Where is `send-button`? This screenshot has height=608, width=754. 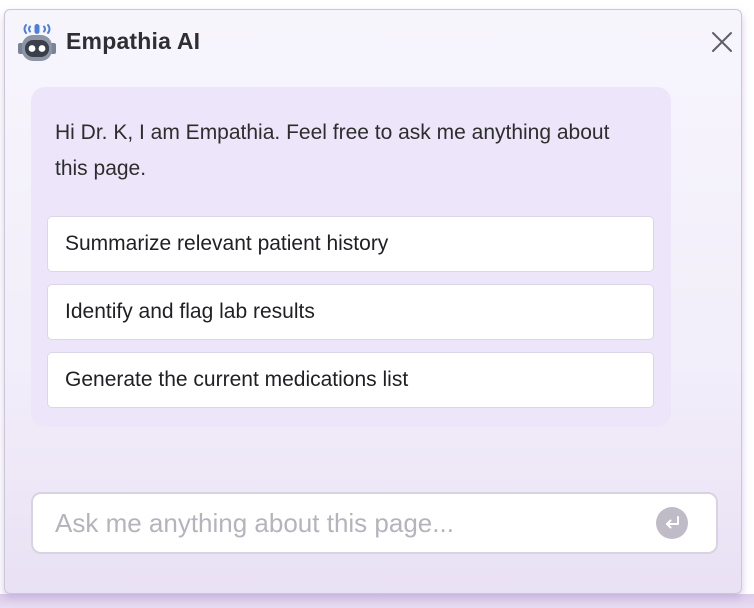
send-button is located at coordinates (672, 523).